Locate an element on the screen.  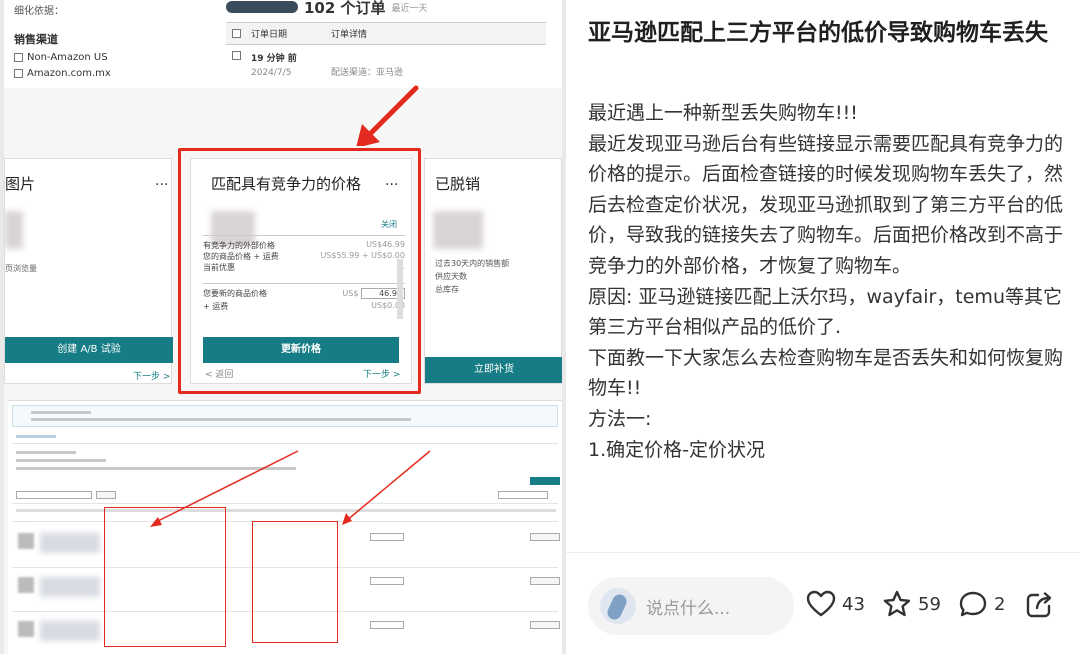
comment-bubble-icon is located at coordinates (973, 604).